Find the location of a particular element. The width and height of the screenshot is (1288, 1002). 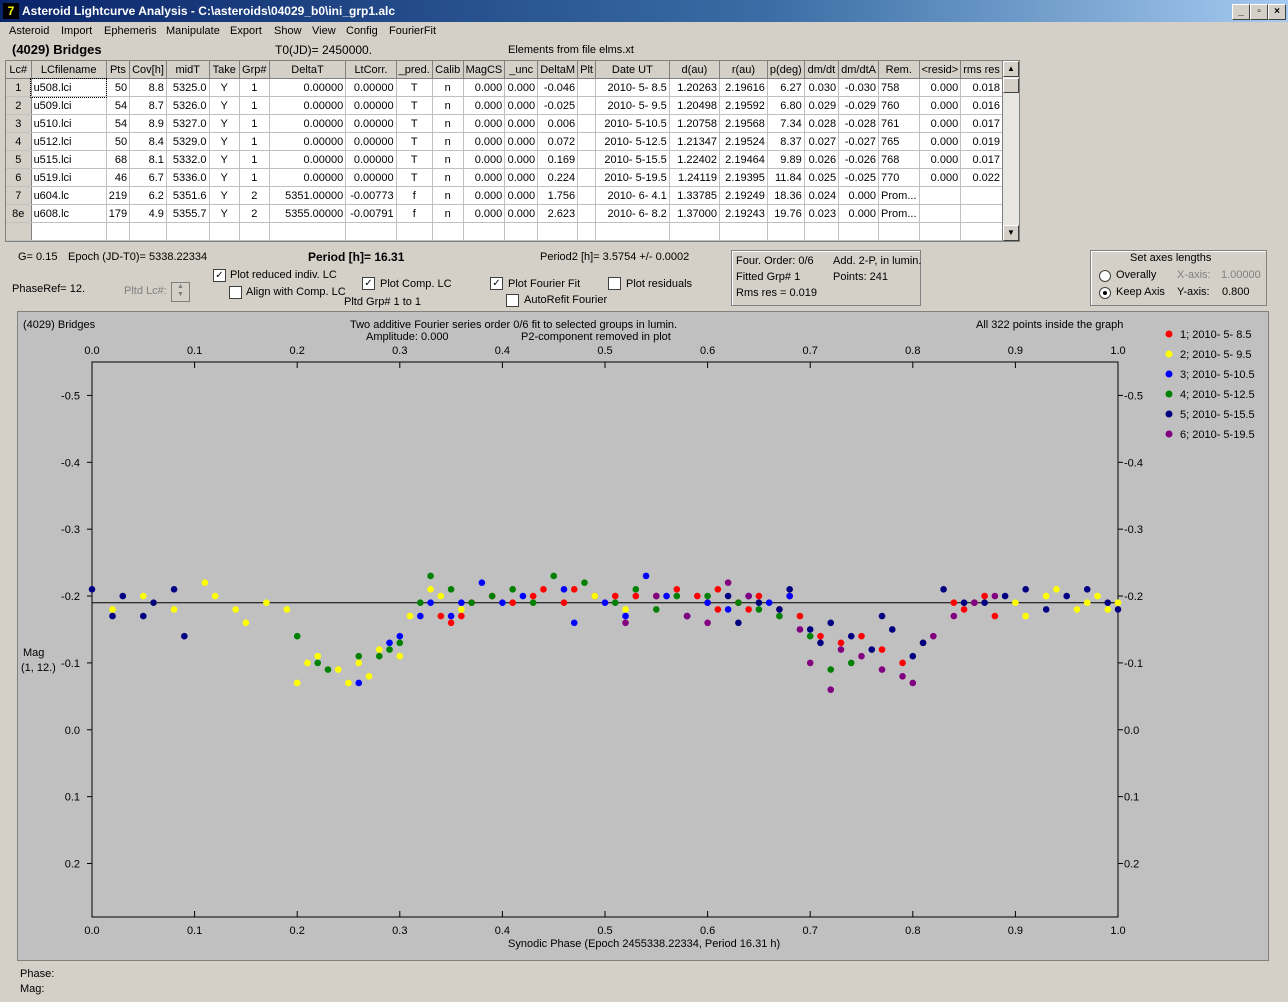

table-cell: 8.4 is located at coordinates (148, 141).